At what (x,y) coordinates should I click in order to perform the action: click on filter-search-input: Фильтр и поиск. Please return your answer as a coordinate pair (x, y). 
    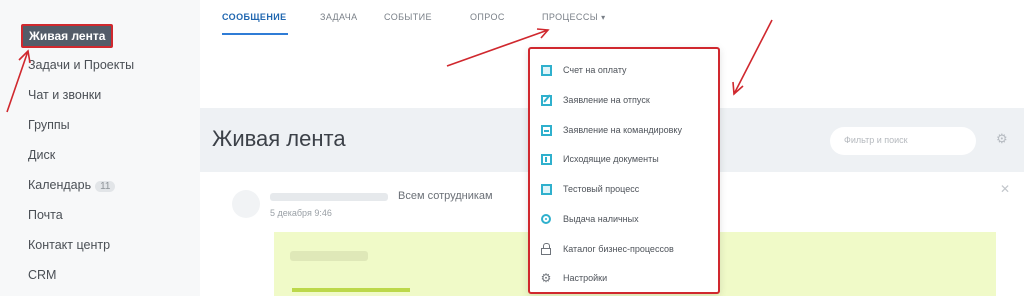
    Looking at the image, I should click on (903, 141).